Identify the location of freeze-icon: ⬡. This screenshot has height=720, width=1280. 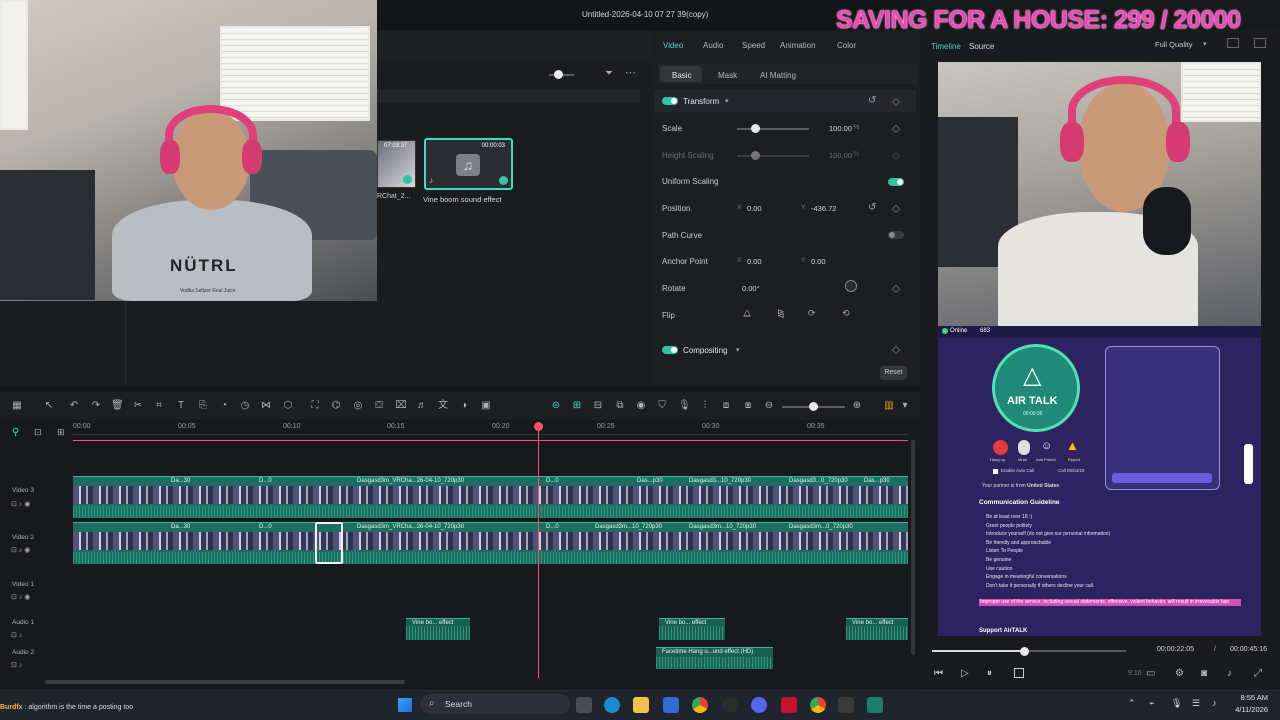
(288, 406).